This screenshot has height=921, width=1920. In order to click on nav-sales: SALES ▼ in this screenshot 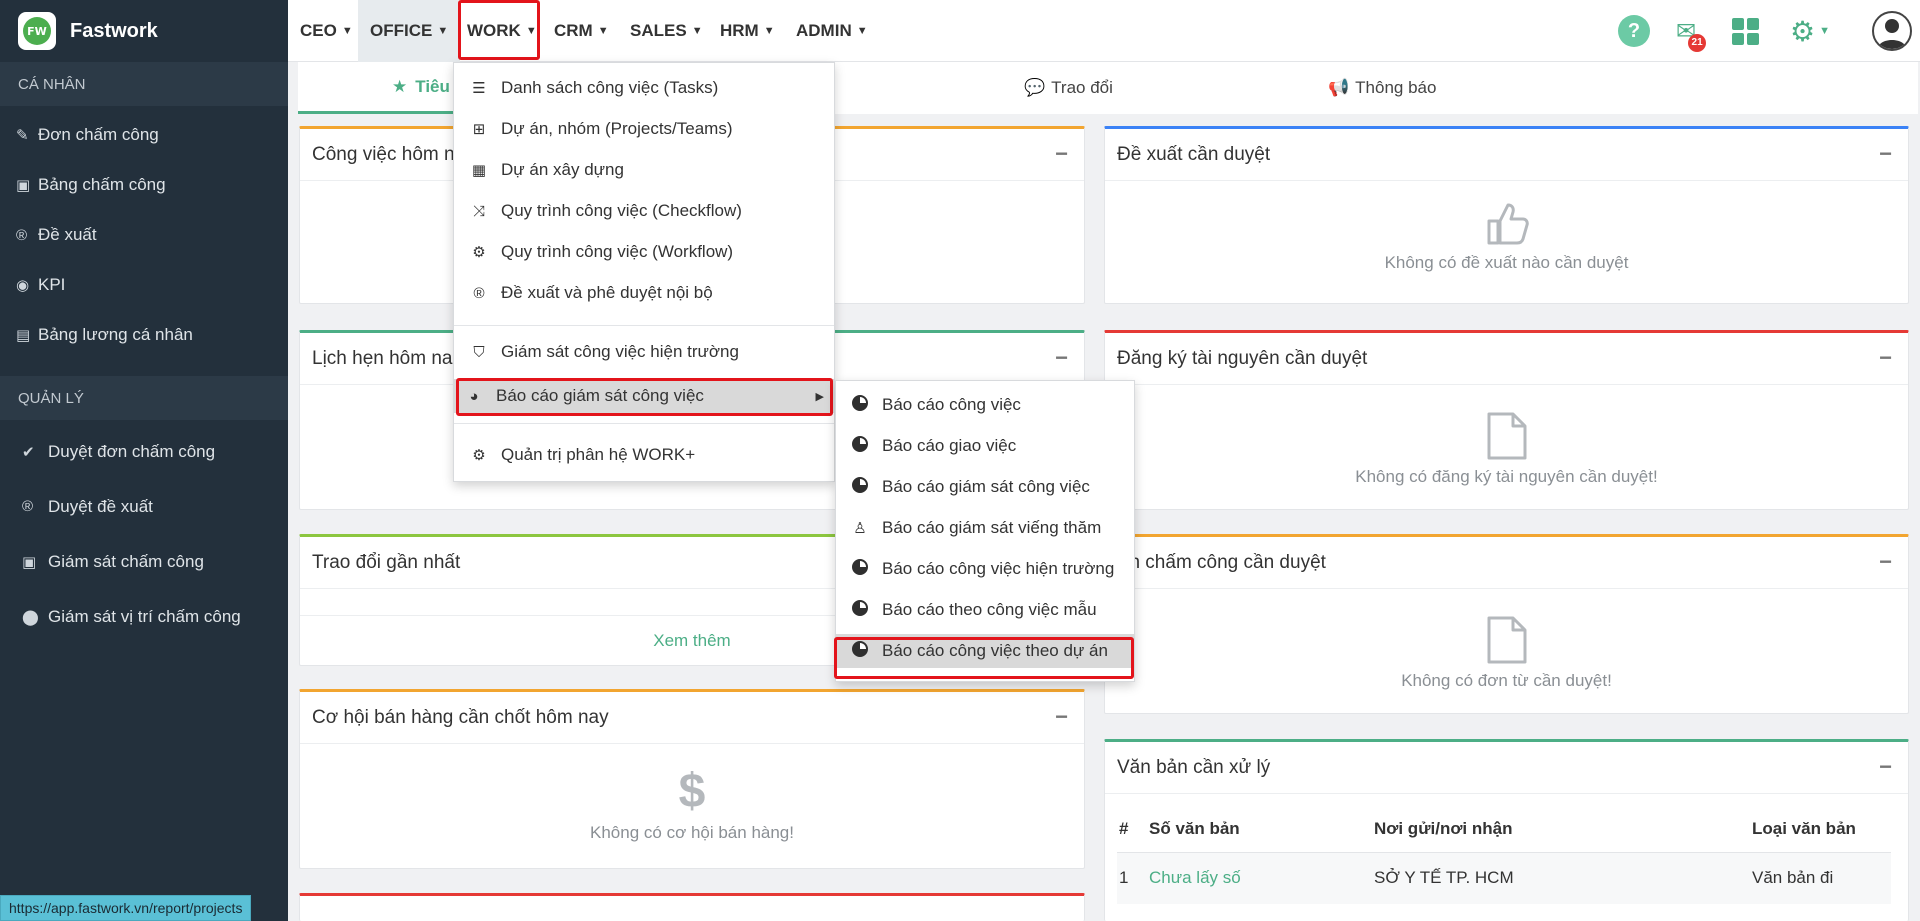, I will do `click(666, 31)`.